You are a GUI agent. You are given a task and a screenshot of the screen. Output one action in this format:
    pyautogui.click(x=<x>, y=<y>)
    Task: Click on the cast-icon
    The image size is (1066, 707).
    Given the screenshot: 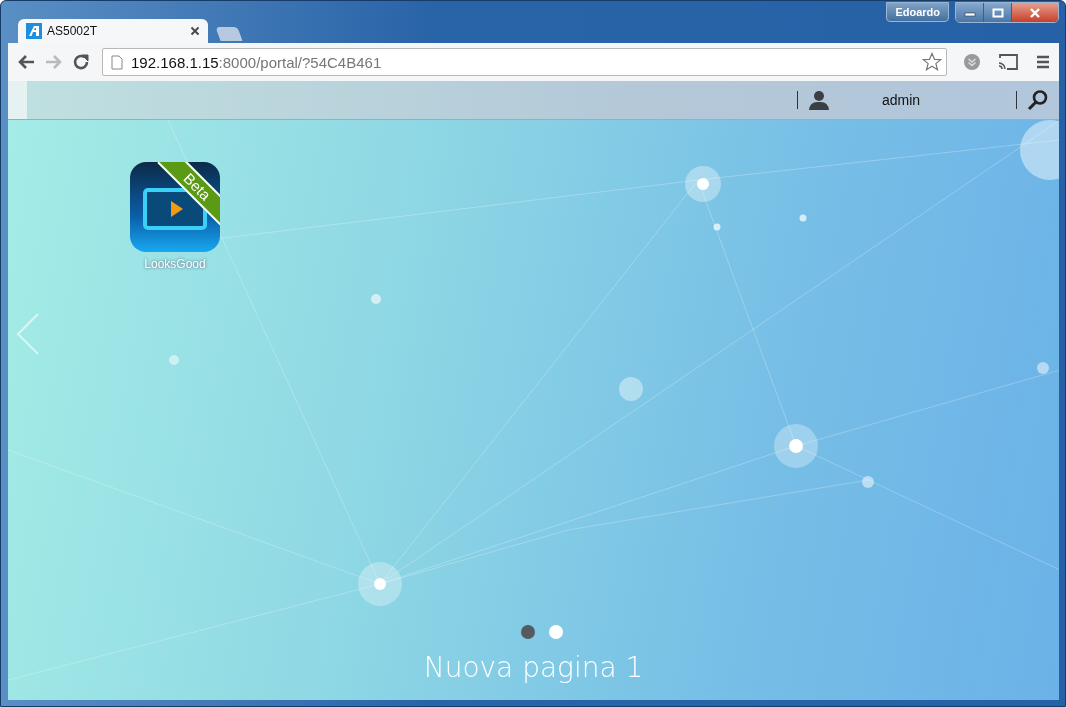 What is the action you would take?
    pyautogui.click(x=1008, y=62)
    